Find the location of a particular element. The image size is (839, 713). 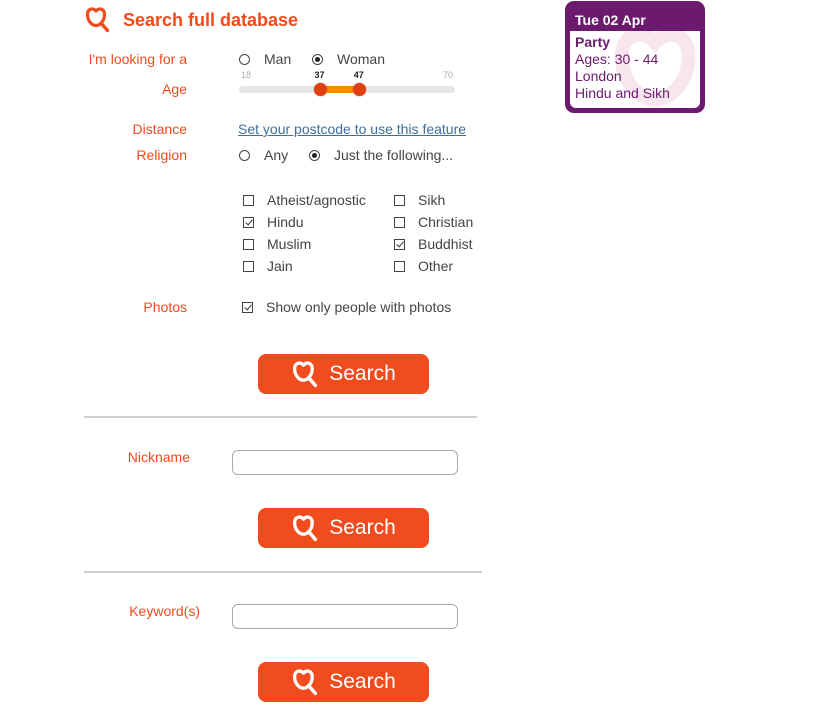

photos-label: Photos is located at coordinates (165, 307).